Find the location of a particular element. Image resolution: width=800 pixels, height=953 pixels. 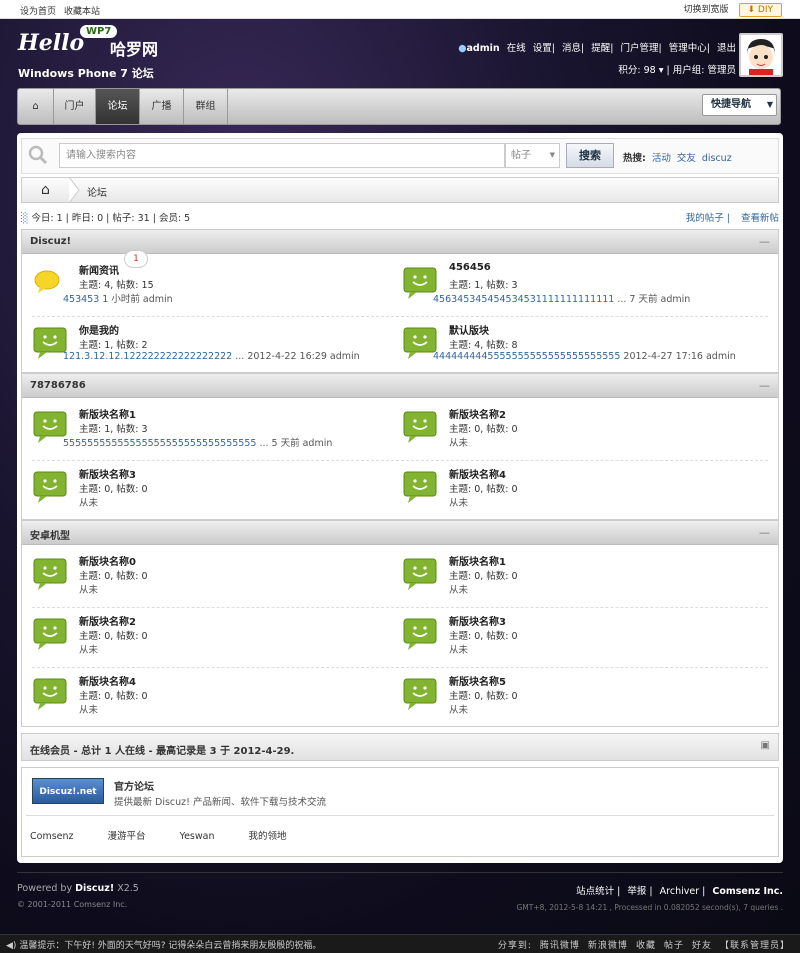

avatar is located at coordinates (761, 55).